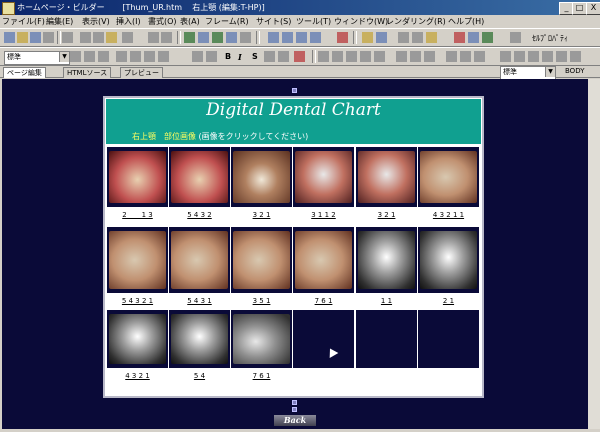 This screenshot has width=600, height=432. What do you see at coordinates (75, 56) in the screenshot?
I see `align-left-icon` at bounding box center [75, 56].